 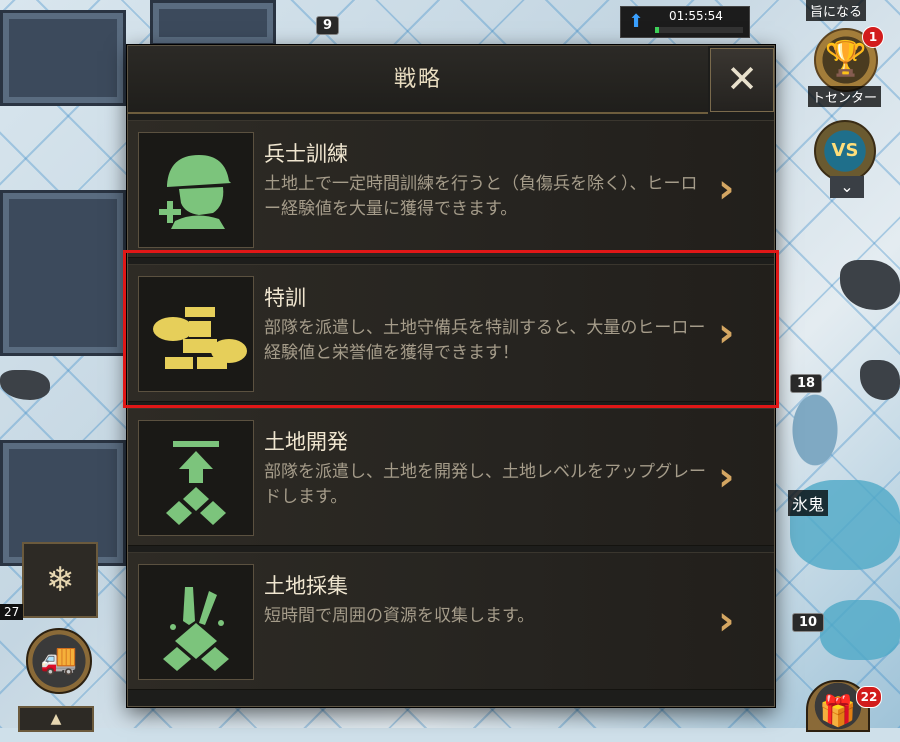 I want to click on item-title: 土地開発, so click(x=306, y=442).